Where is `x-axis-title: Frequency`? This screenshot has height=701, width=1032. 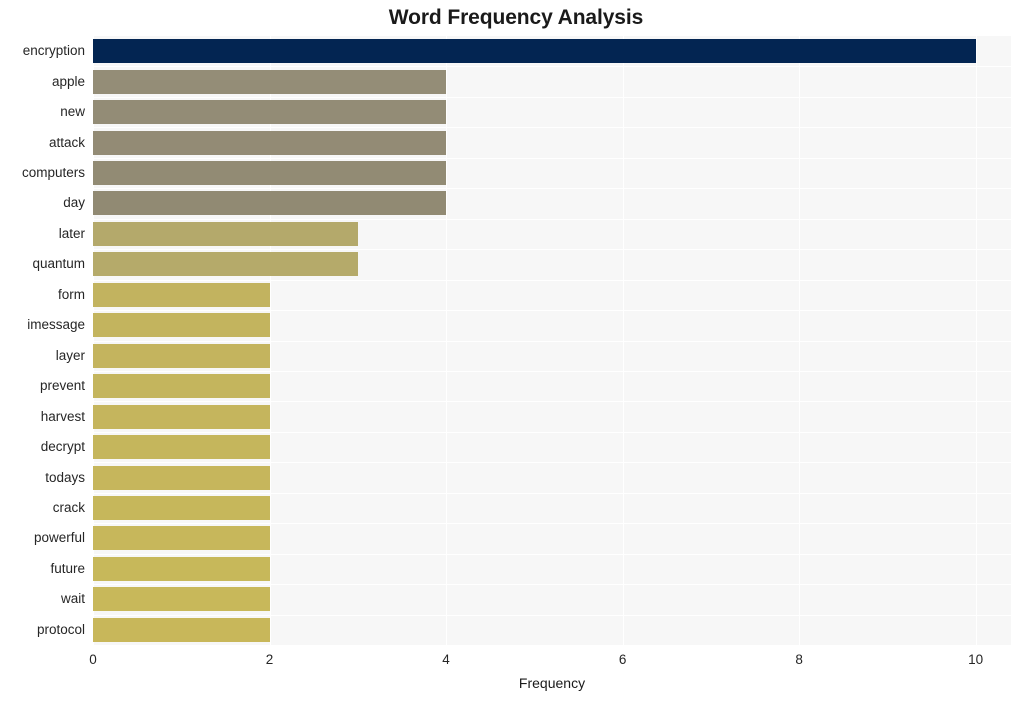 x-axis-title: Frequency is located at coordinates (552, 683).